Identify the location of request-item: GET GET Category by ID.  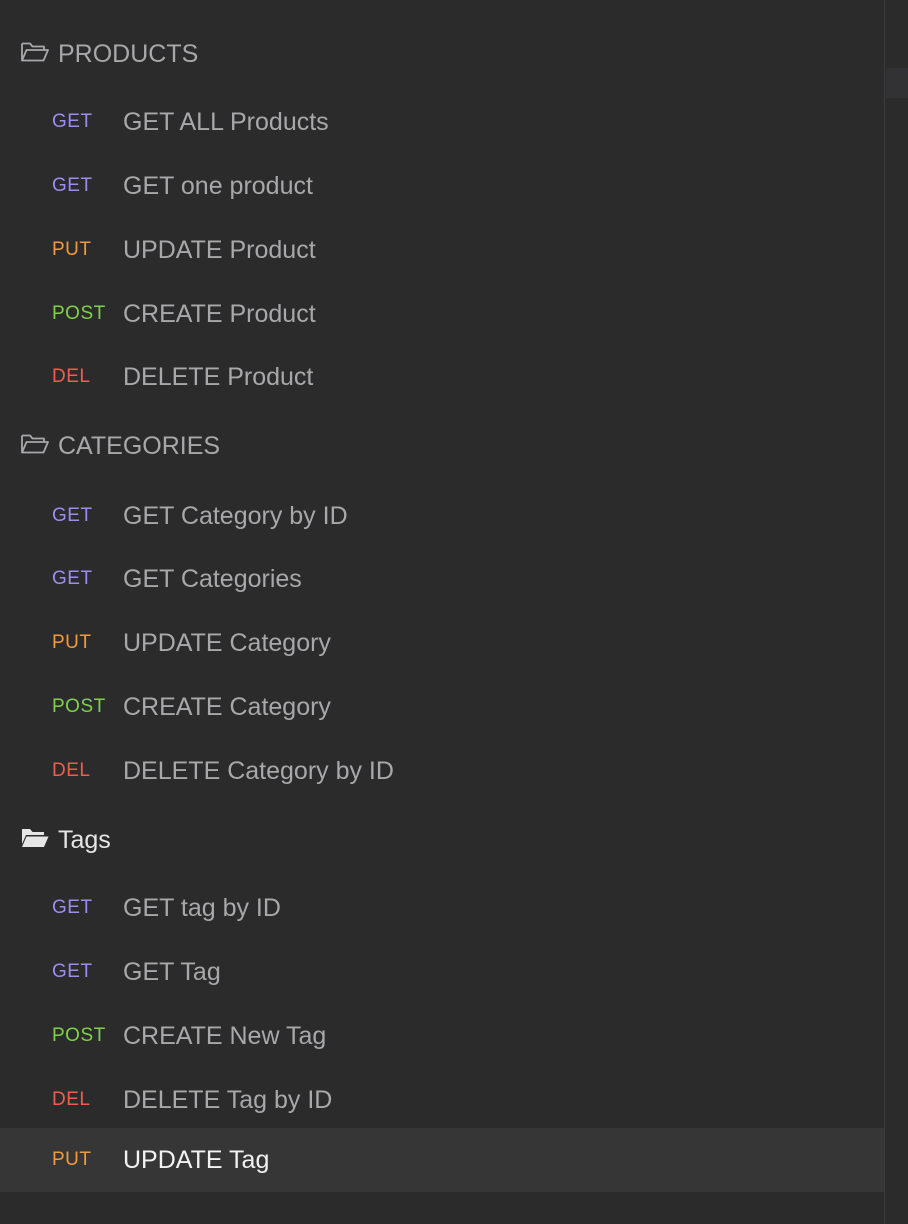
(442, 516).